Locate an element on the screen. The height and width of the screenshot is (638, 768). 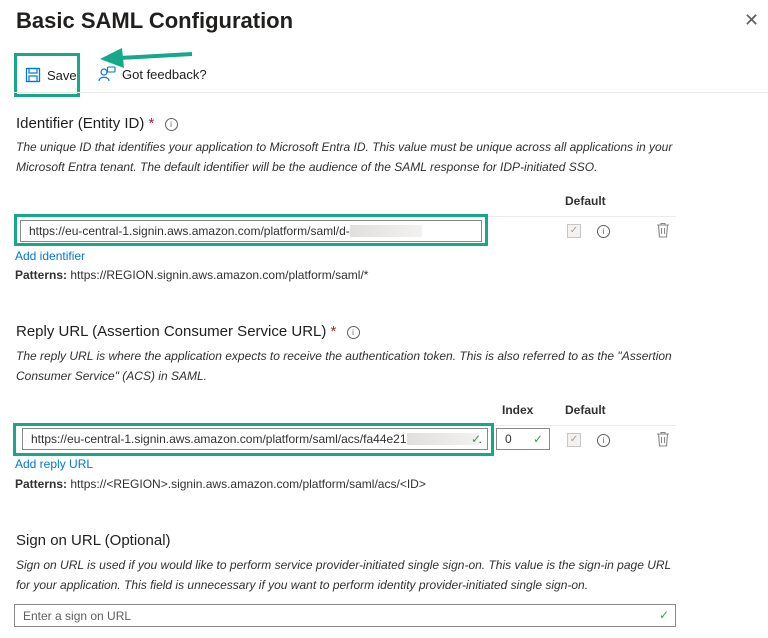
reply-index-input: 0 ✓ is located at coordinates (523, 439).